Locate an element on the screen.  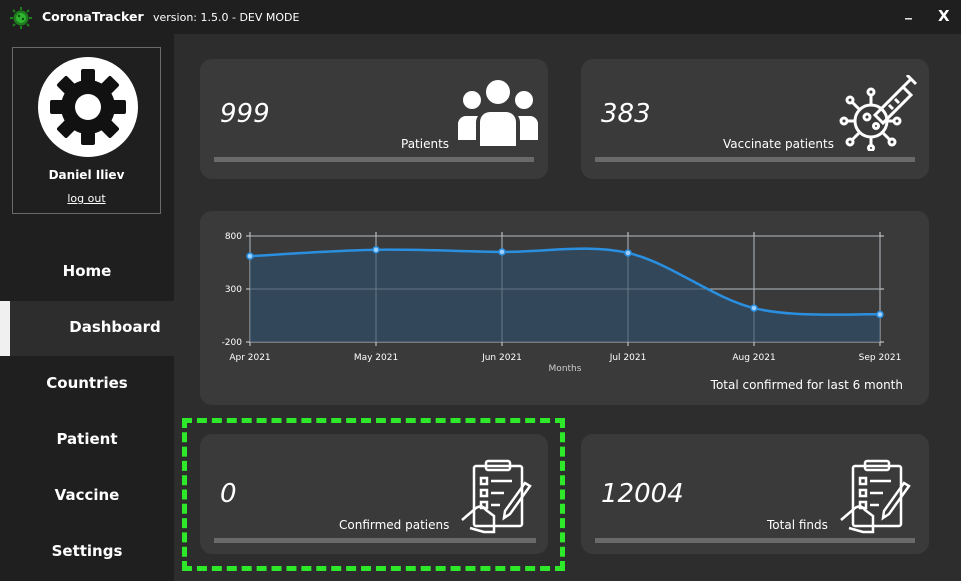
patients-card: 999 Patients is located at coordinates (374, 119).